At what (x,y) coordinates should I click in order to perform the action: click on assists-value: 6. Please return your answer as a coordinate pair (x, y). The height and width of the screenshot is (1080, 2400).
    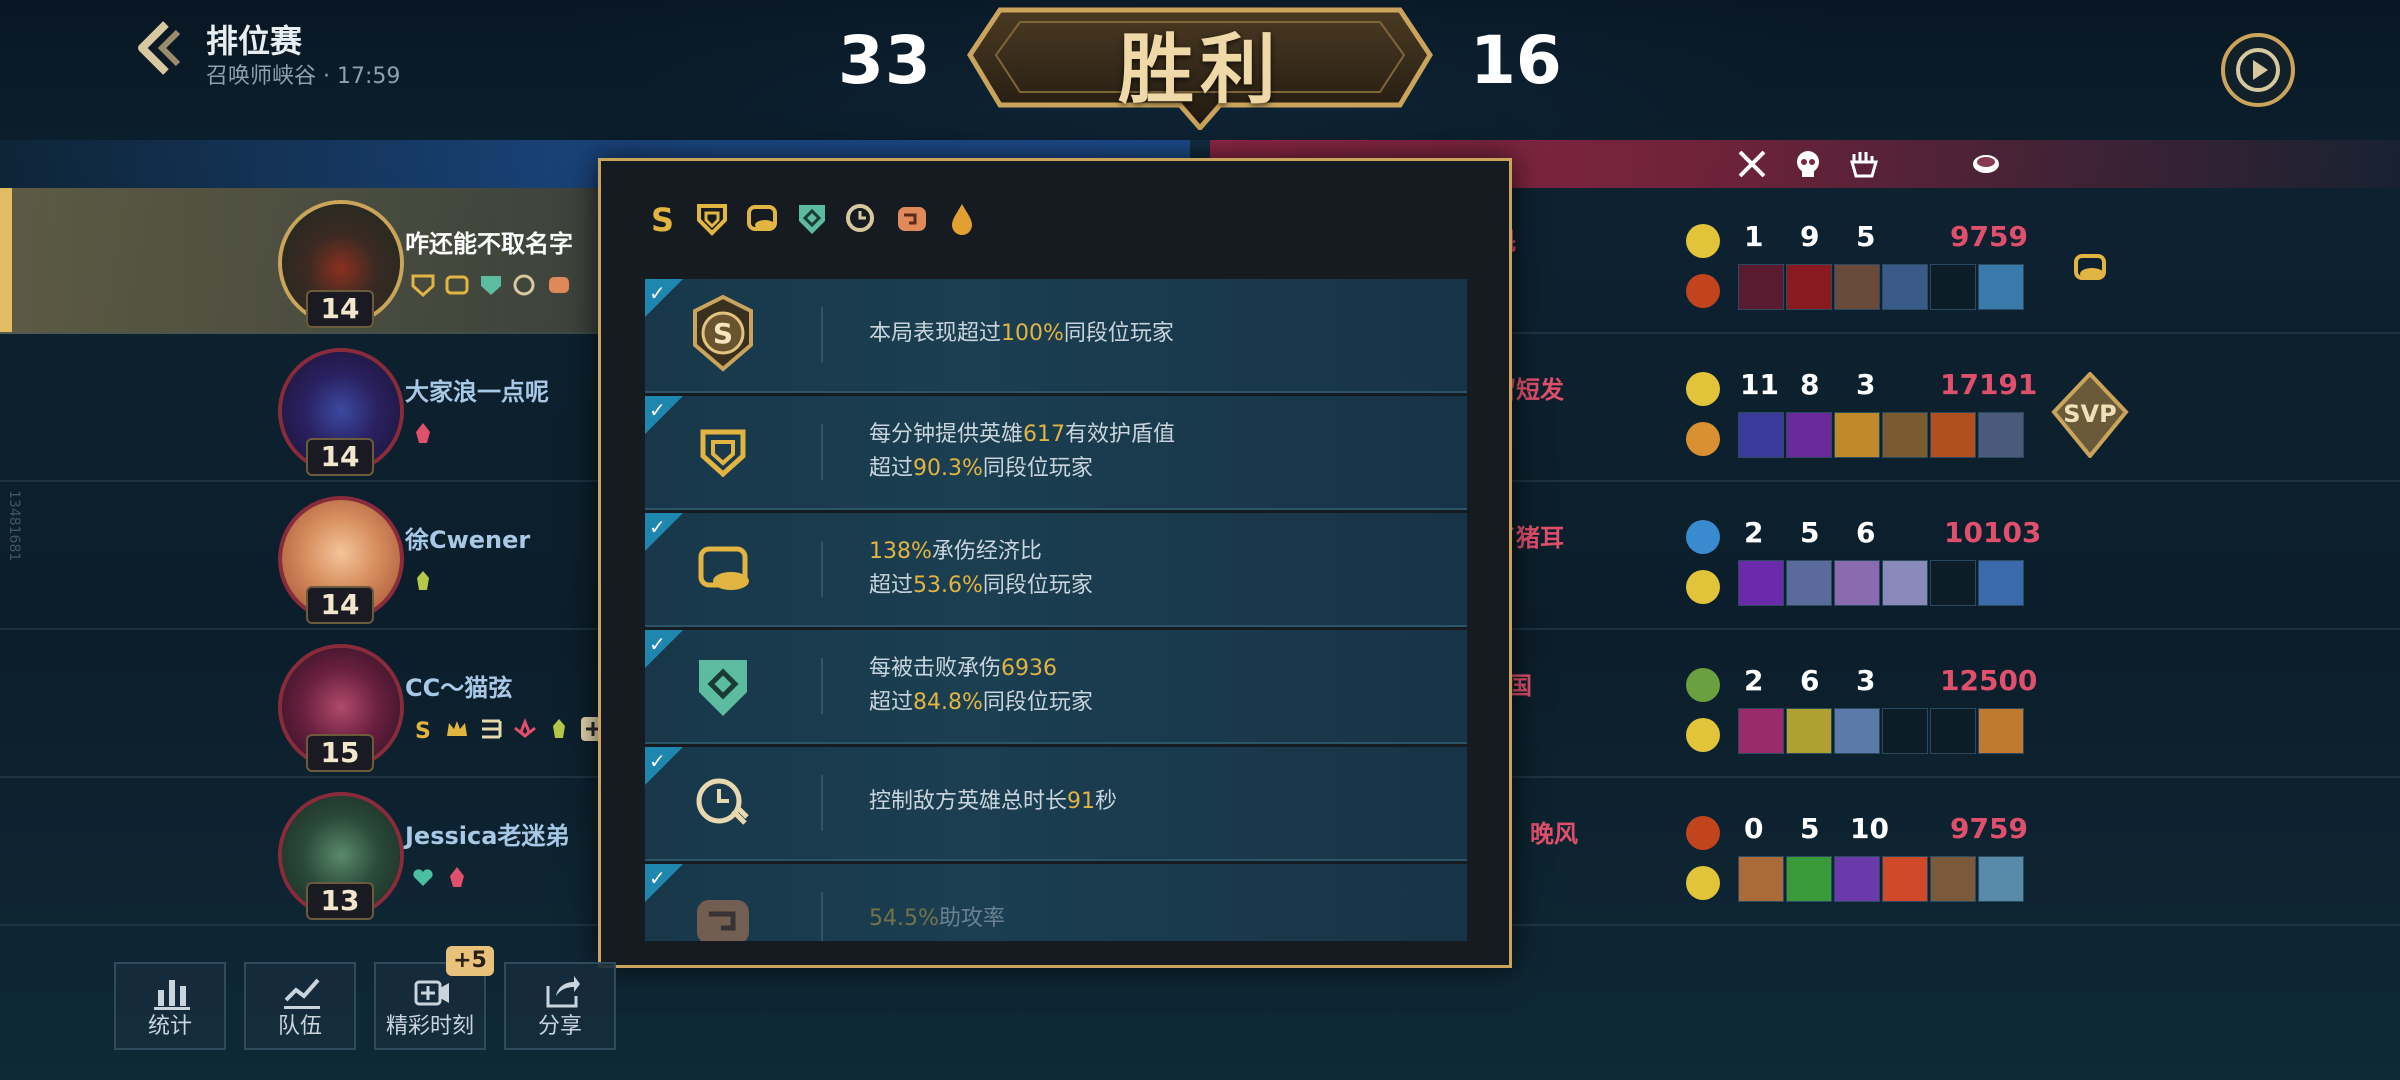
    Looking at the image, I should click on (1866, 532).